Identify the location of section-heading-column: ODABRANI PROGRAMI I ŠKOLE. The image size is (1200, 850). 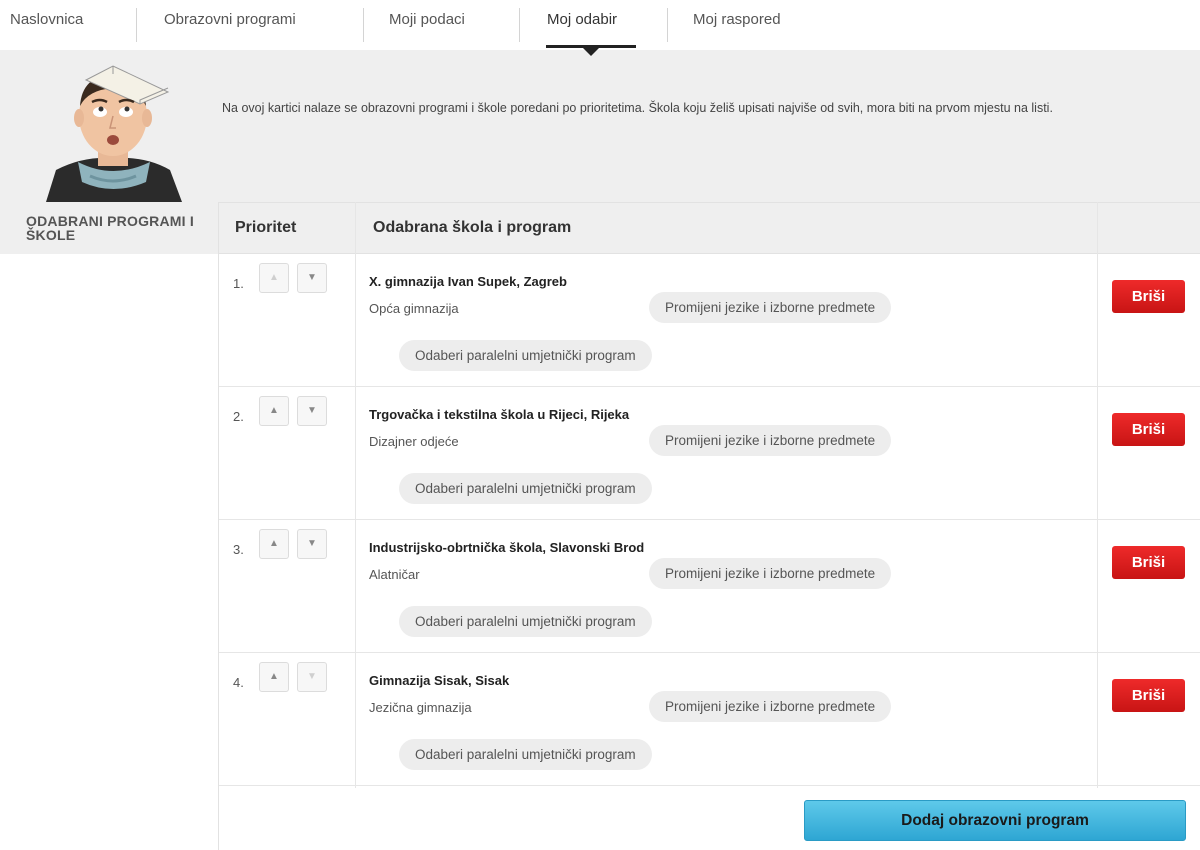
(109, 228).